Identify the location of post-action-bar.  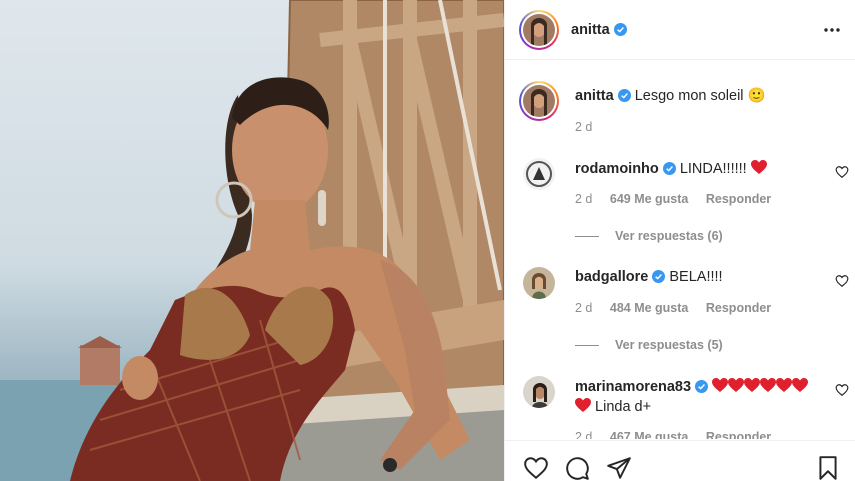
(680, 460).